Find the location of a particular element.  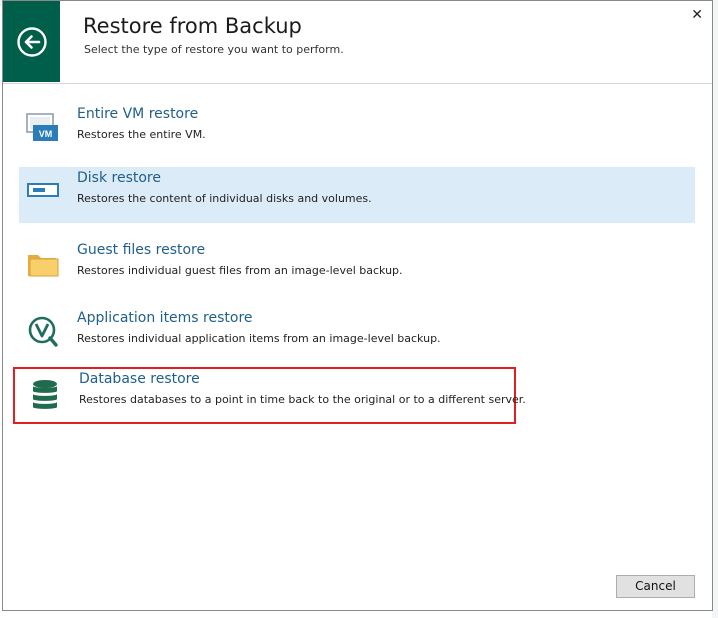

database-icon is located at coordinates (45, 394).